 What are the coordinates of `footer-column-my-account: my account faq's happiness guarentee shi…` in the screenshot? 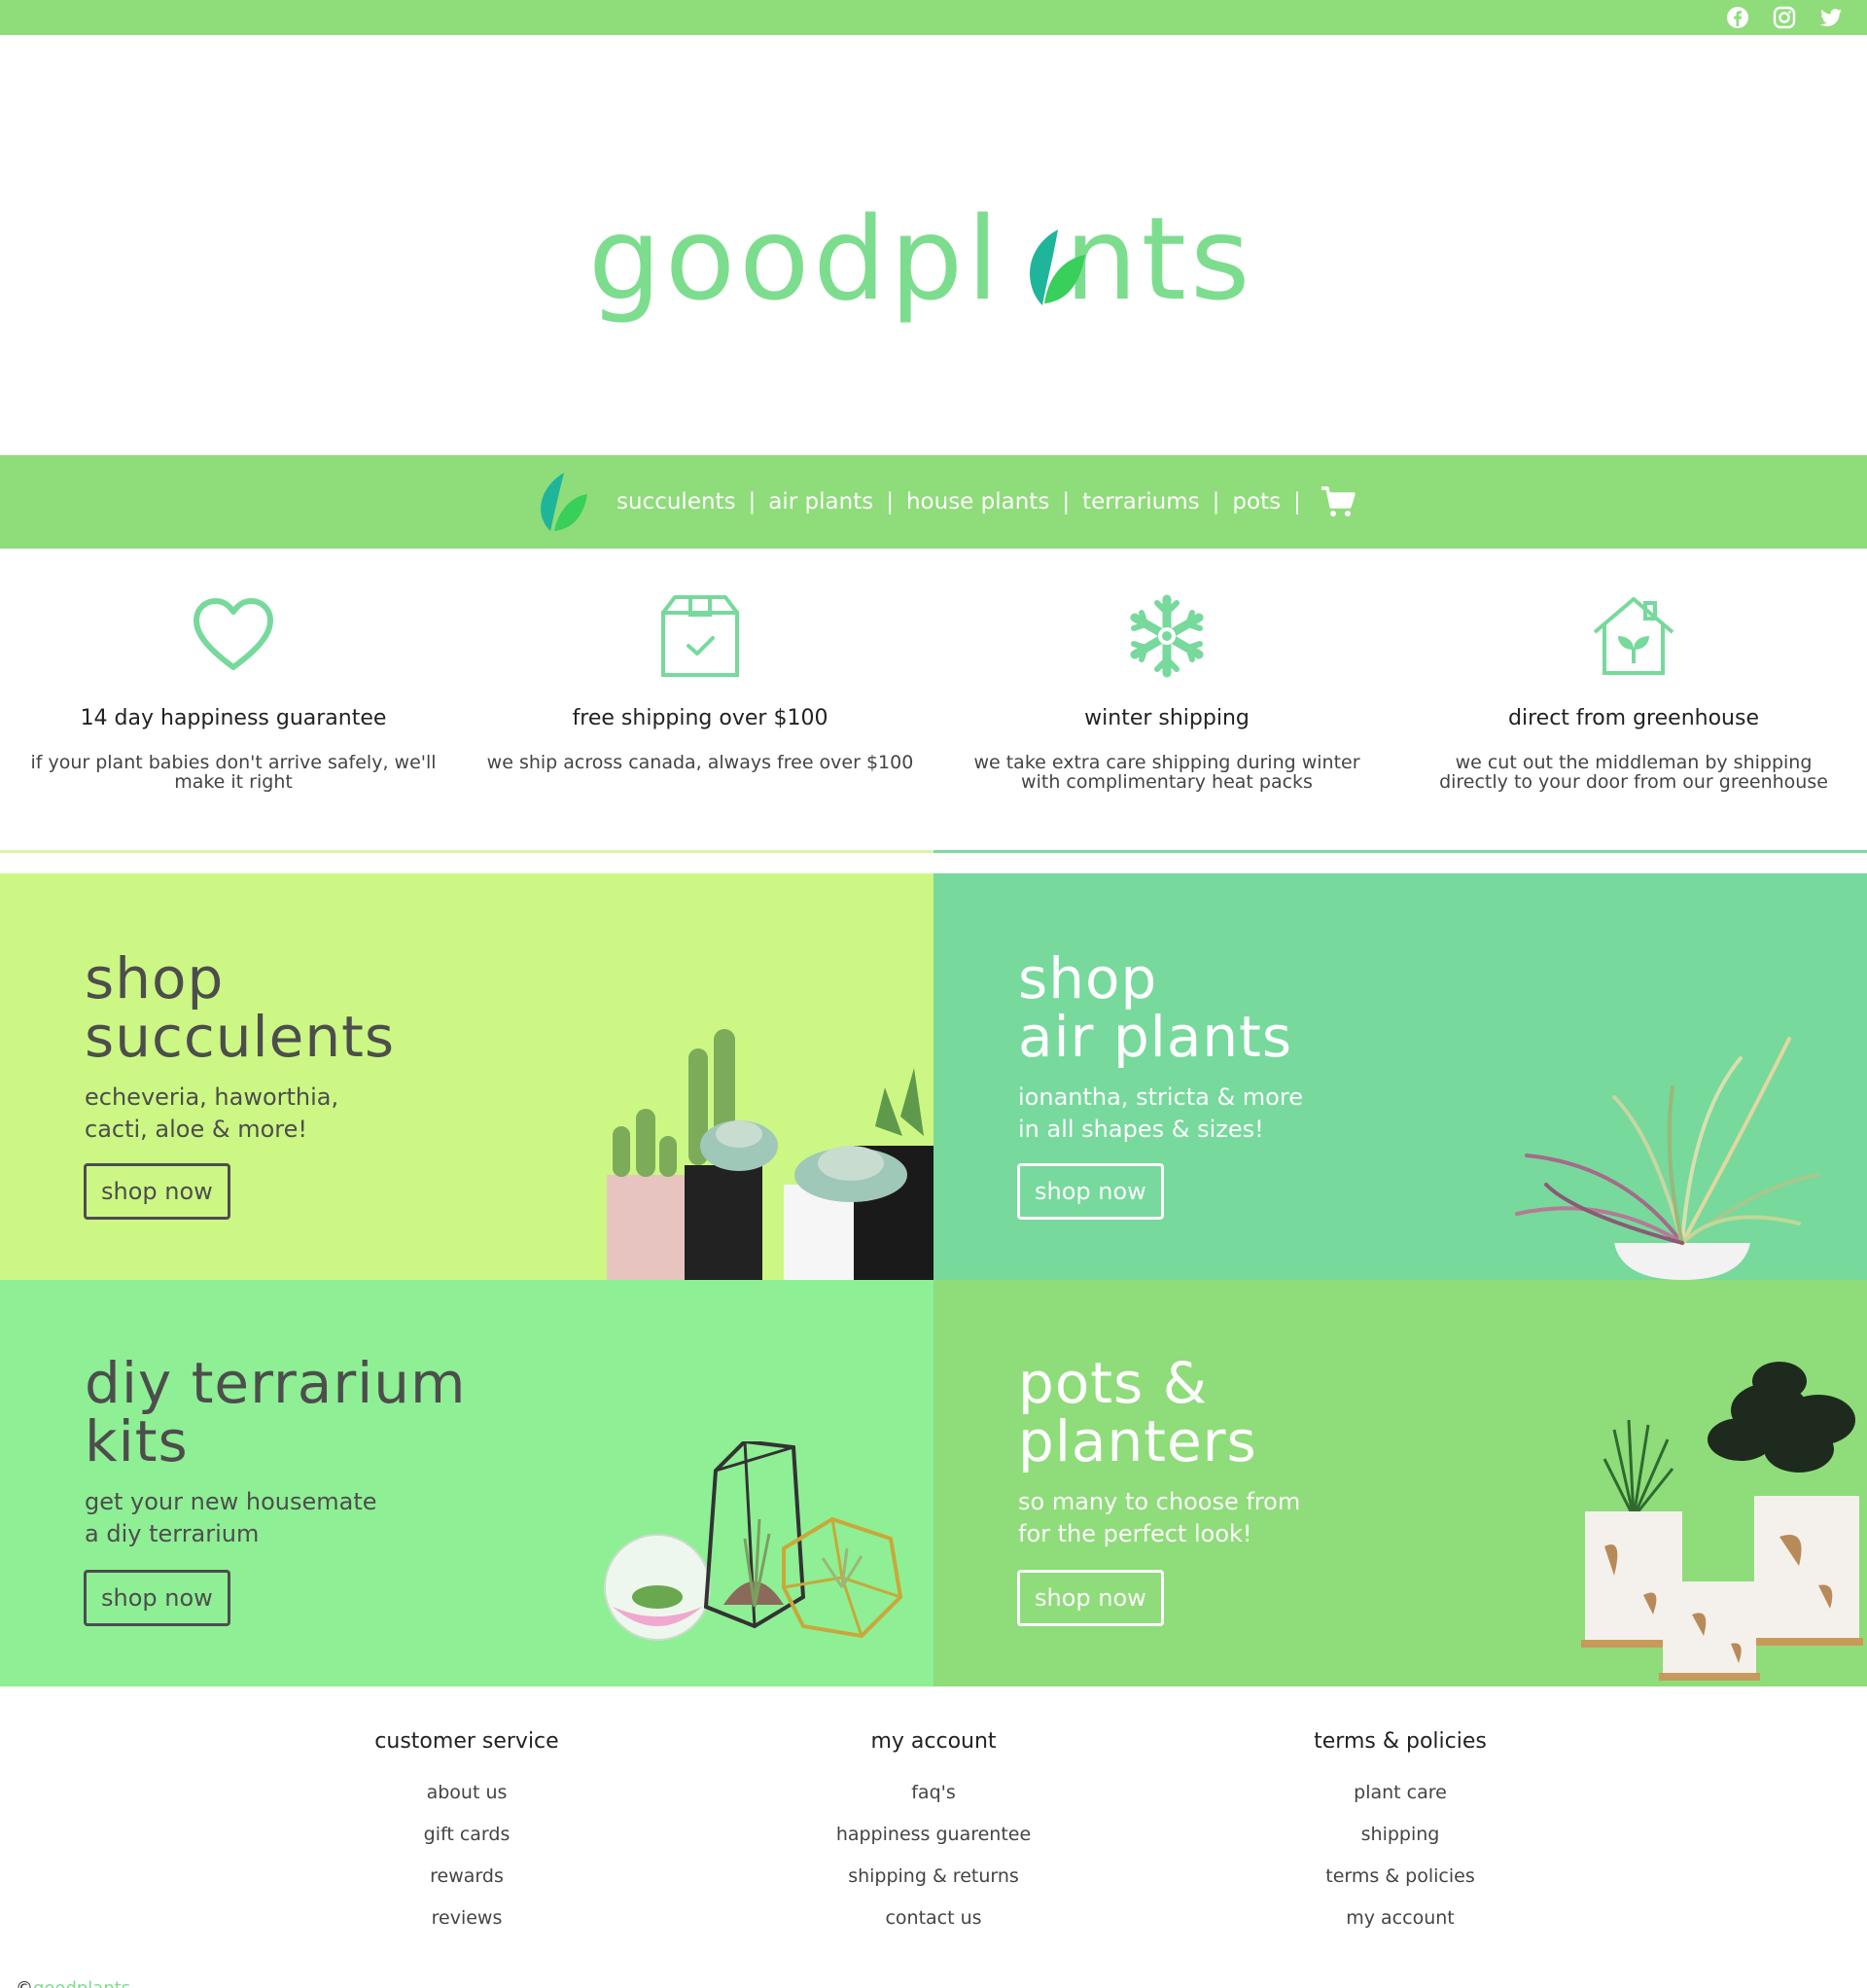 It's located at (933, 1834).